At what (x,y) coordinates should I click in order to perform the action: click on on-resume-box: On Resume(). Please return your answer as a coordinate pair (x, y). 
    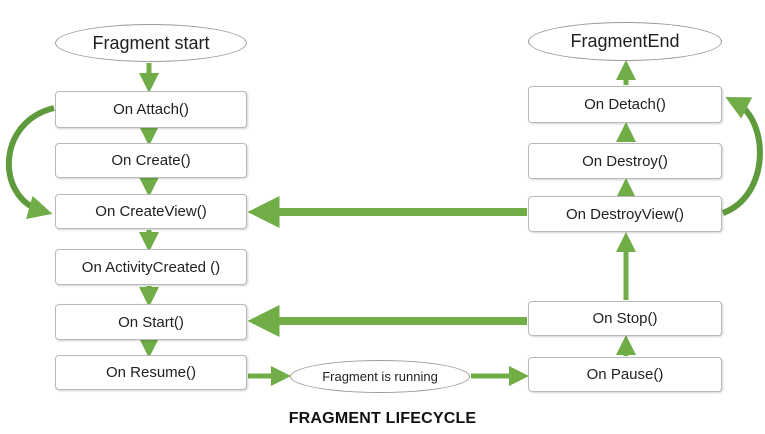
    Looking at the image, I should click on (151, 372).